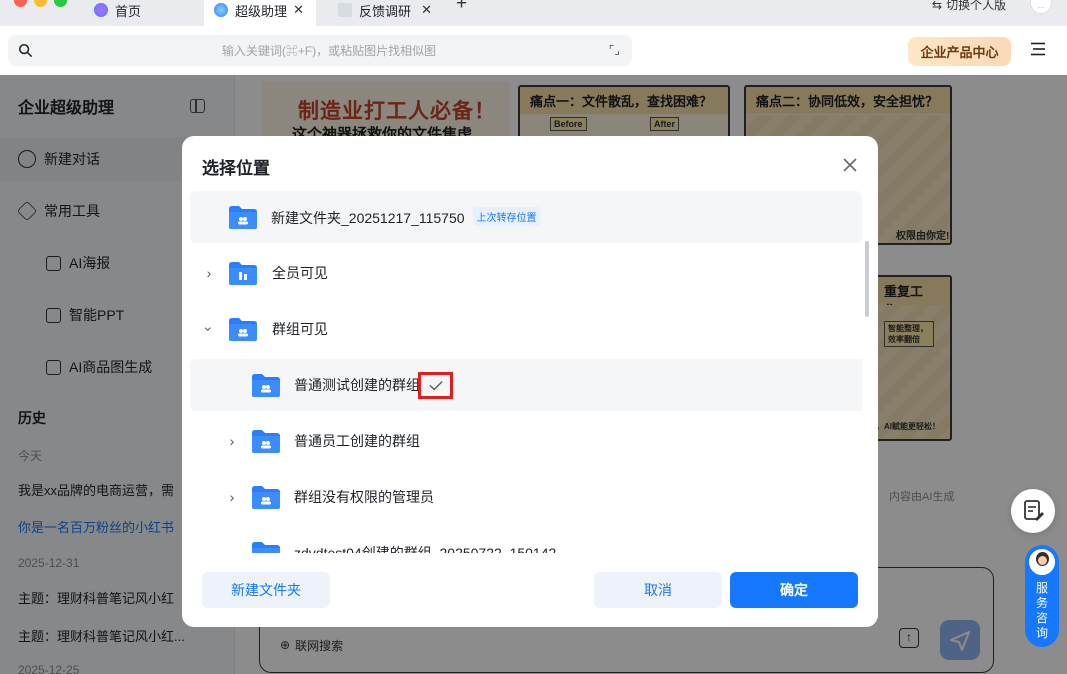  Describe the element at coordinates (266, 590) in the screenshot. I see `new-folder-button: 新建文件夹` at that location.